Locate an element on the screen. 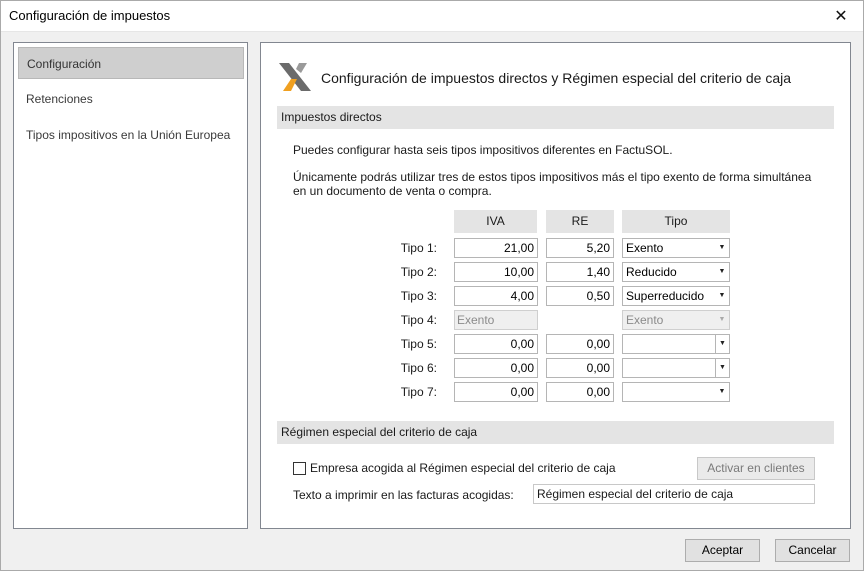 The image size is (864, 571). column-header-re: RE is located at coordinates (580, 221).